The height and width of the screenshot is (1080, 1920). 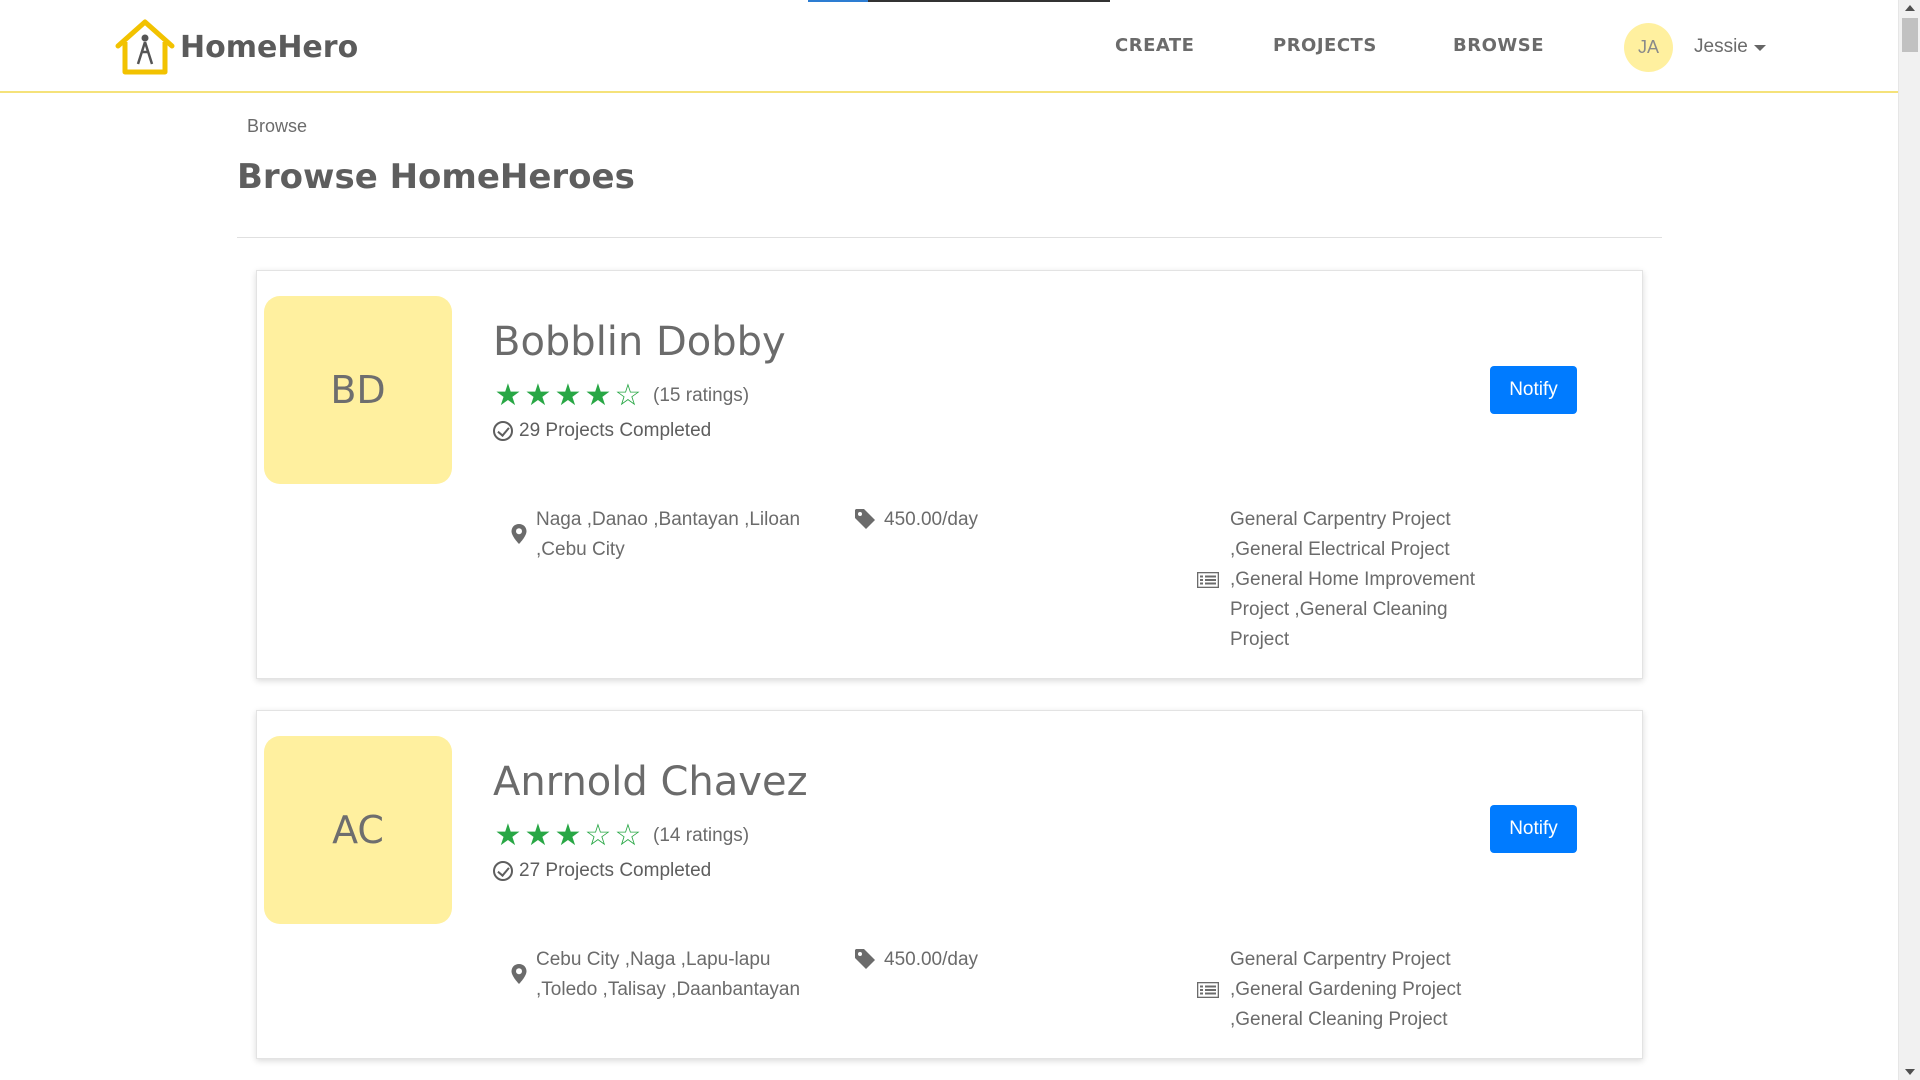 I want to click on hero-name: Anrnold Chavez, so click(x=650, y=782).